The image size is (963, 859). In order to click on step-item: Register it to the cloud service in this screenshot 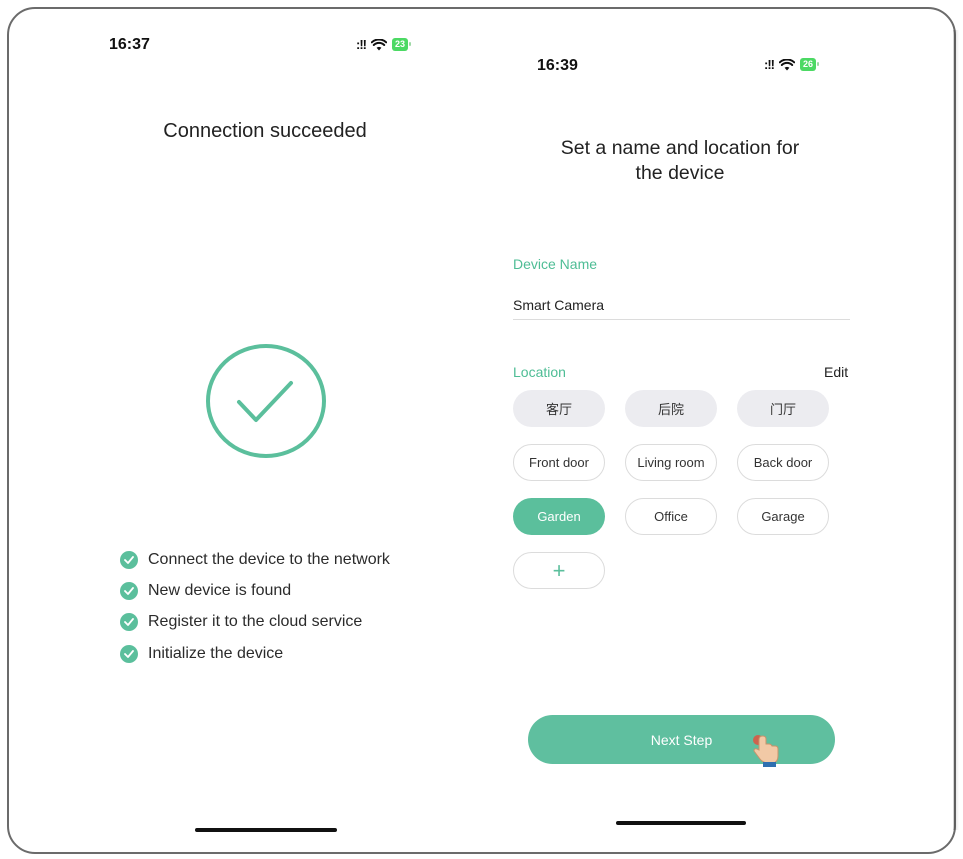, I will do `click(255, 622)`.